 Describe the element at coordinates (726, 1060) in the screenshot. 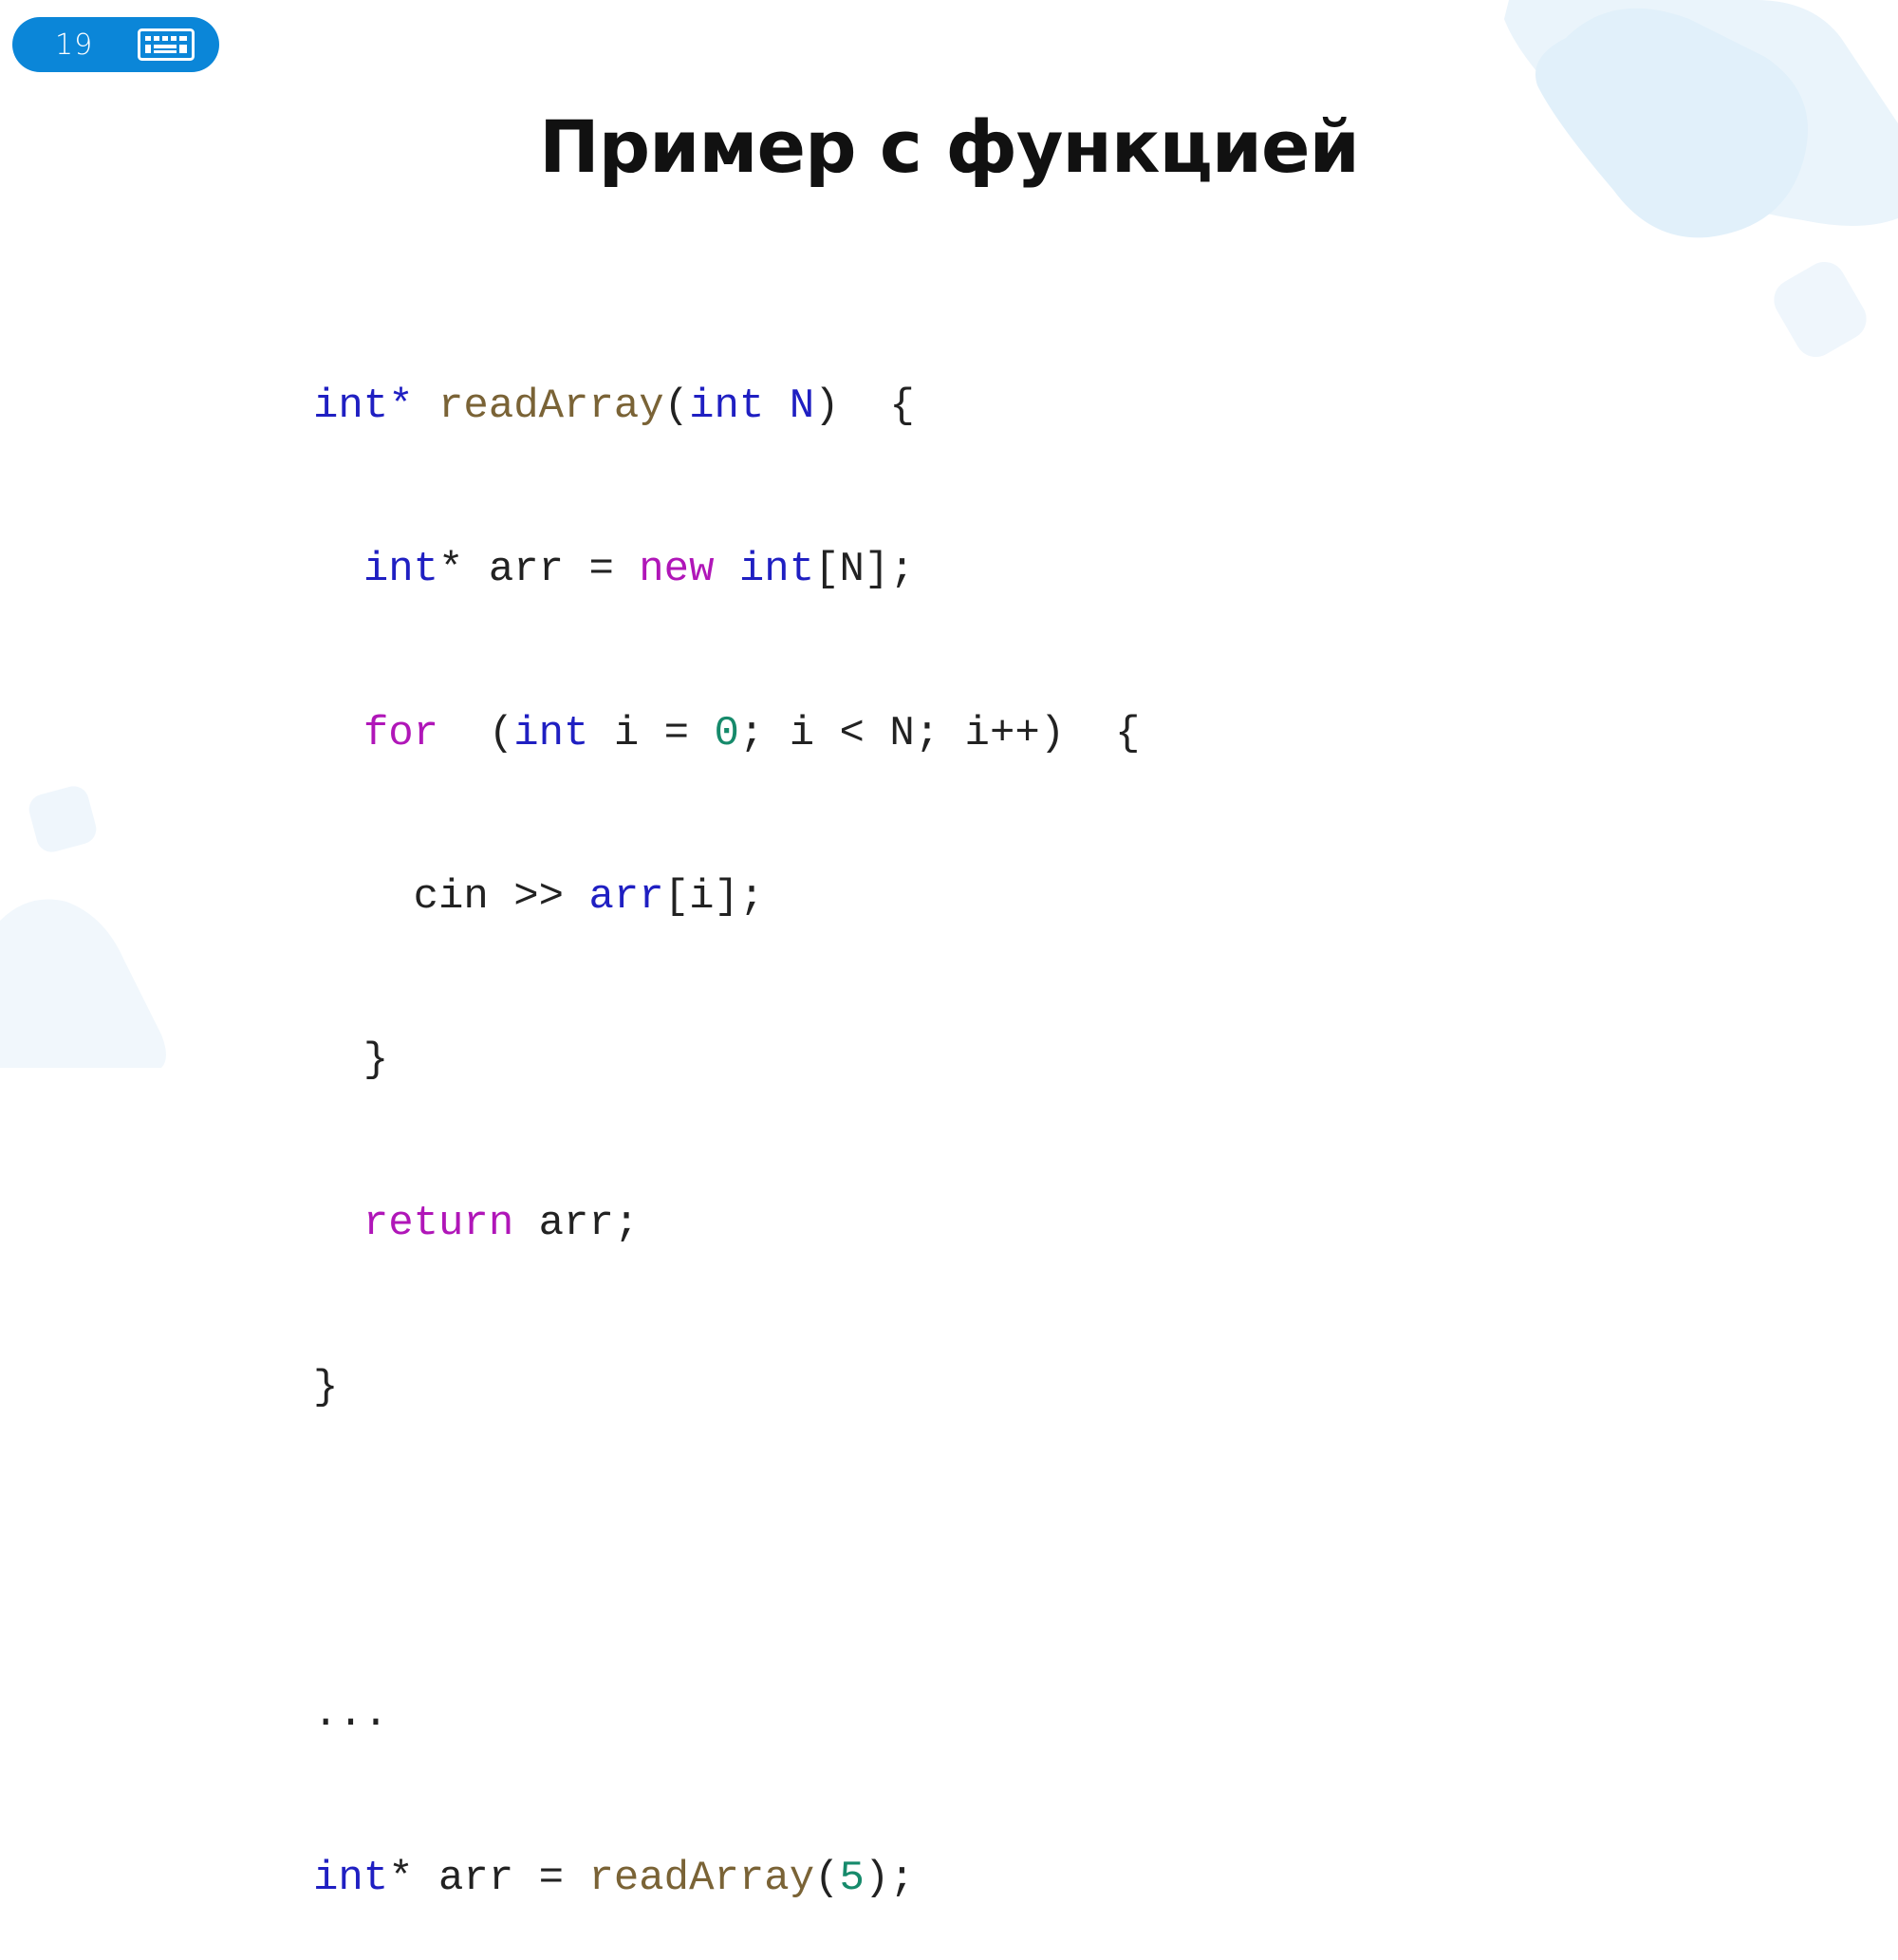

I see `code-line-5: }` at that location.